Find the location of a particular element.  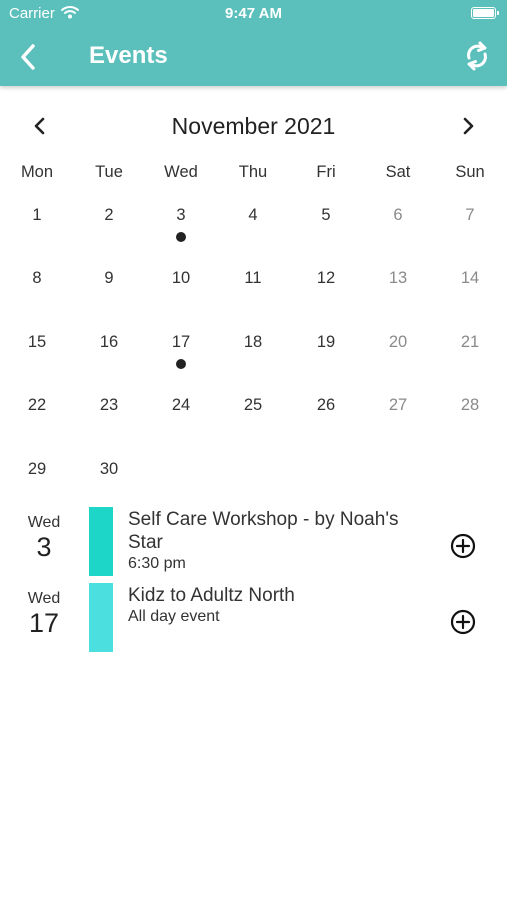

calendar-day-30: 30 is located at coordinates (109, 480).